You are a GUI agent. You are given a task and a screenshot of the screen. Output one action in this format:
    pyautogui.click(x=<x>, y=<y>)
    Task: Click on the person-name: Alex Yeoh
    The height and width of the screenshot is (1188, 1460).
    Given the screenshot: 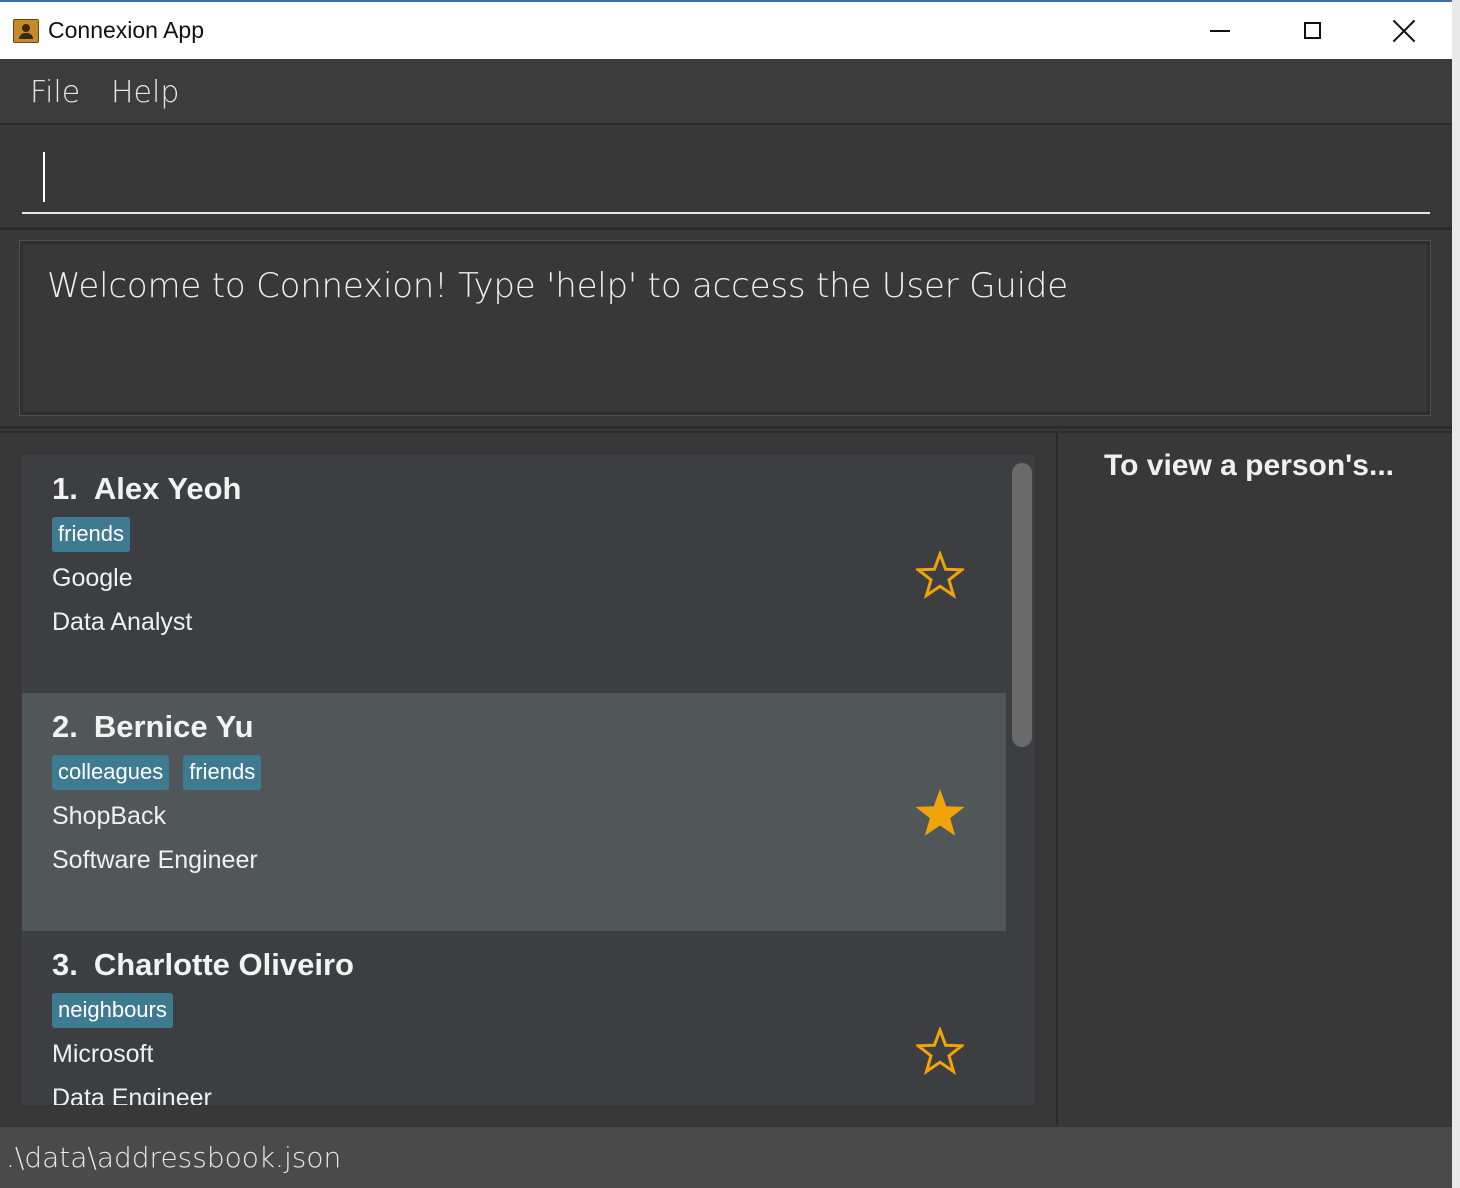 What is the action you would take?
    pyautogui.click(x=167, y=488)
    